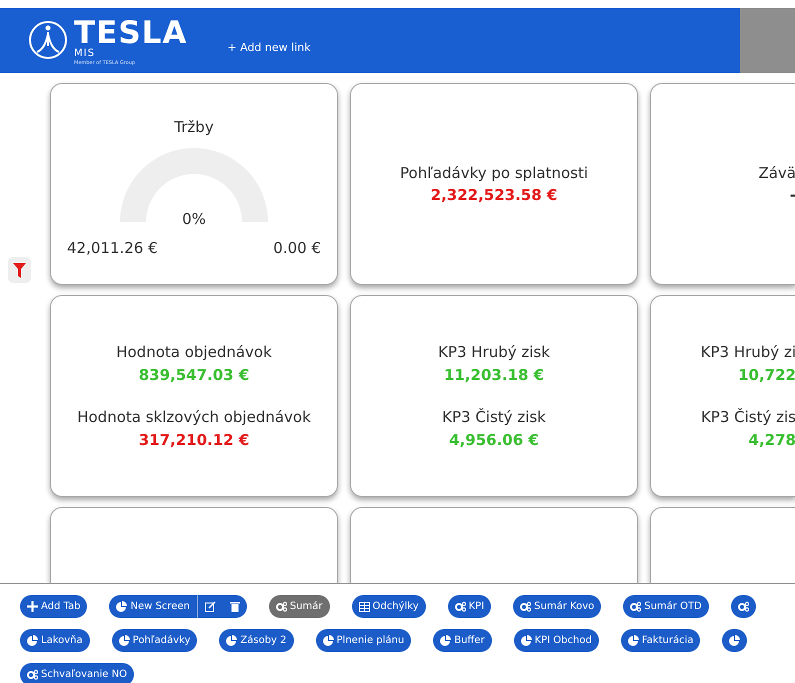  Describe the element at coordinates (556, 640) in the screenshot. I see `tab: KPI Obchod` at that location.